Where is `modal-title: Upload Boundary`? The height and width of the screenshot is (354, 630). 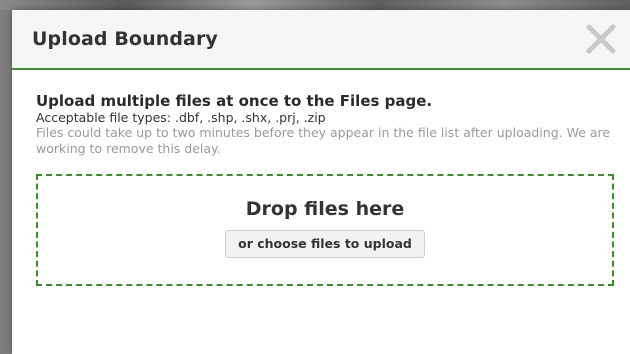 modal-title: Upload Boundary is located at coordinates (125, 39).